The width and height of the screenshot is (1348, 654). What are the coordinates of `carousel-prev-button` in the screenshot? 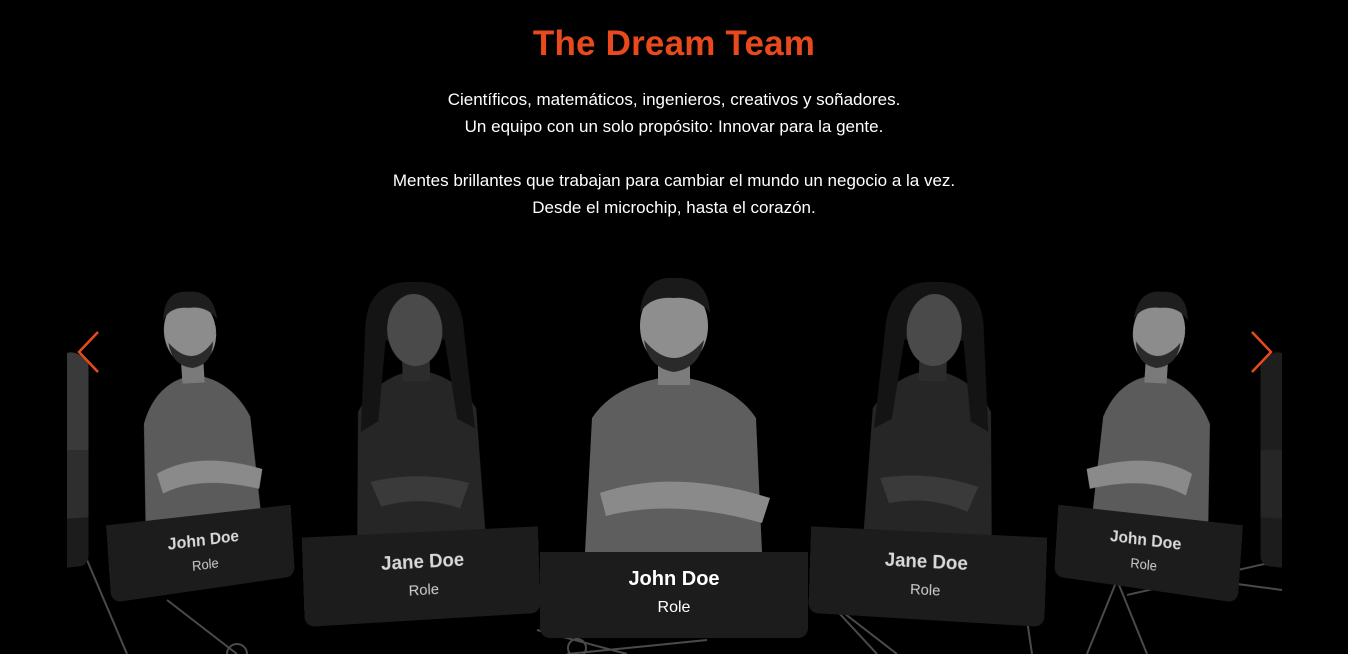 It's located at (89, 352).